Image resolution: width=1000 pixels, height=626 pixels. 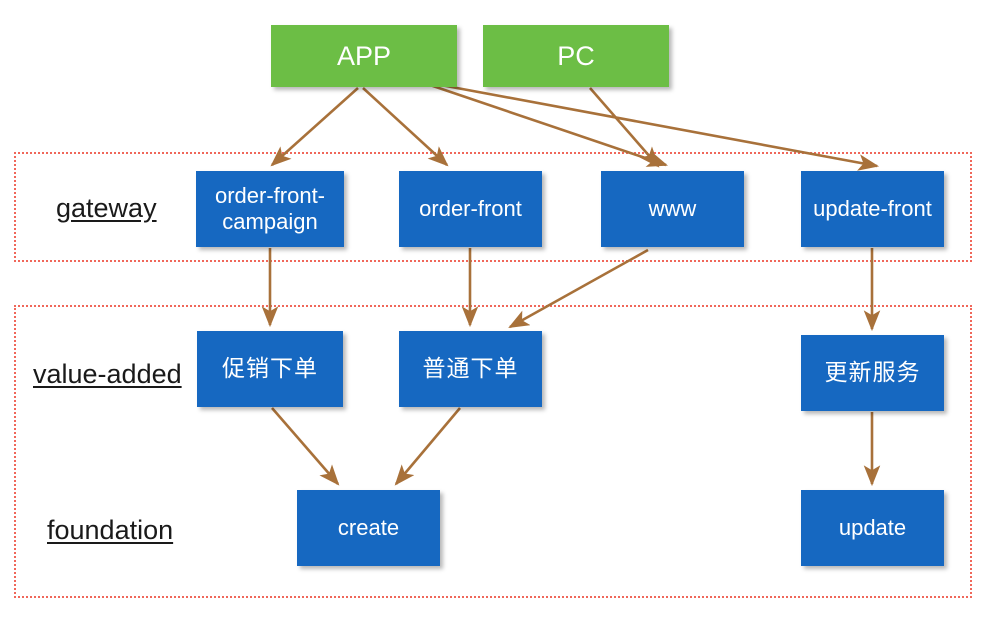 I want to click on node-promo-order: 促销下单, so click(x=270, y=369).